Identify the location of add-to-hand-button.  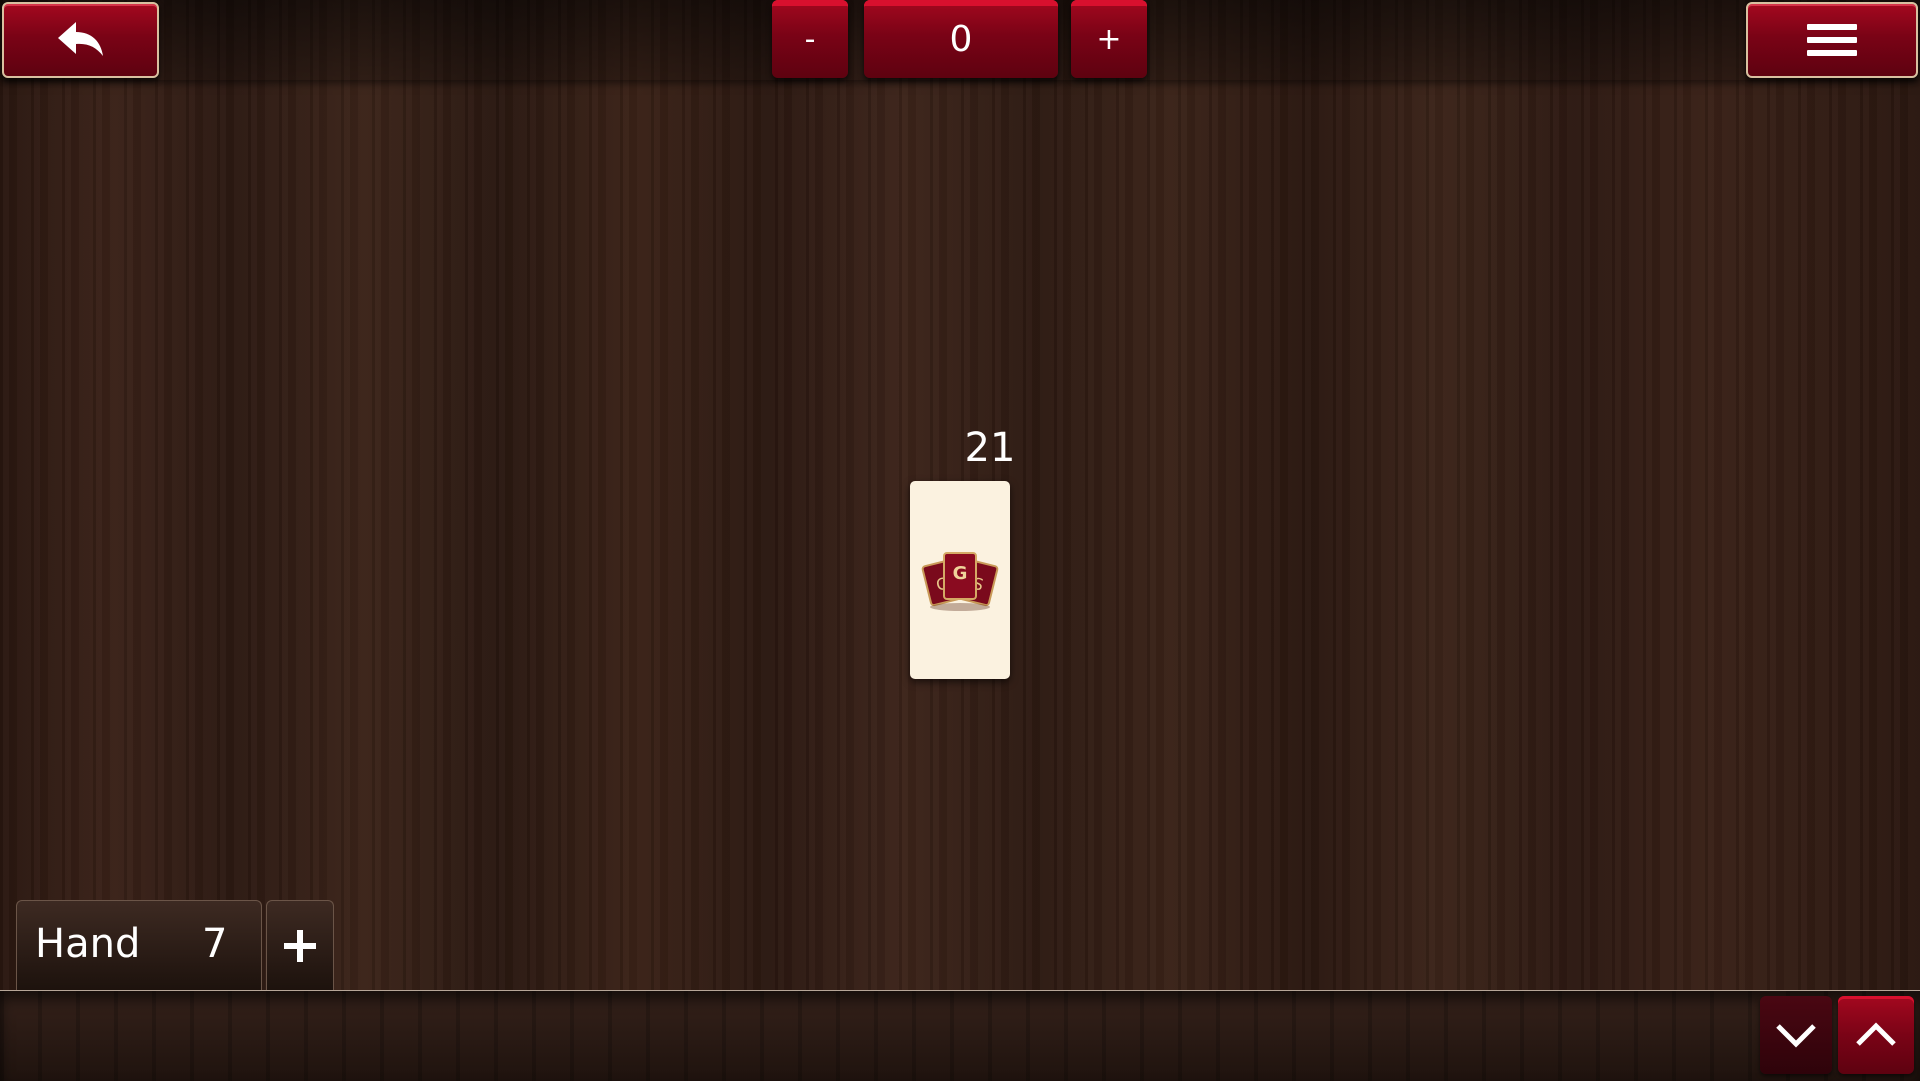
(300, 945).